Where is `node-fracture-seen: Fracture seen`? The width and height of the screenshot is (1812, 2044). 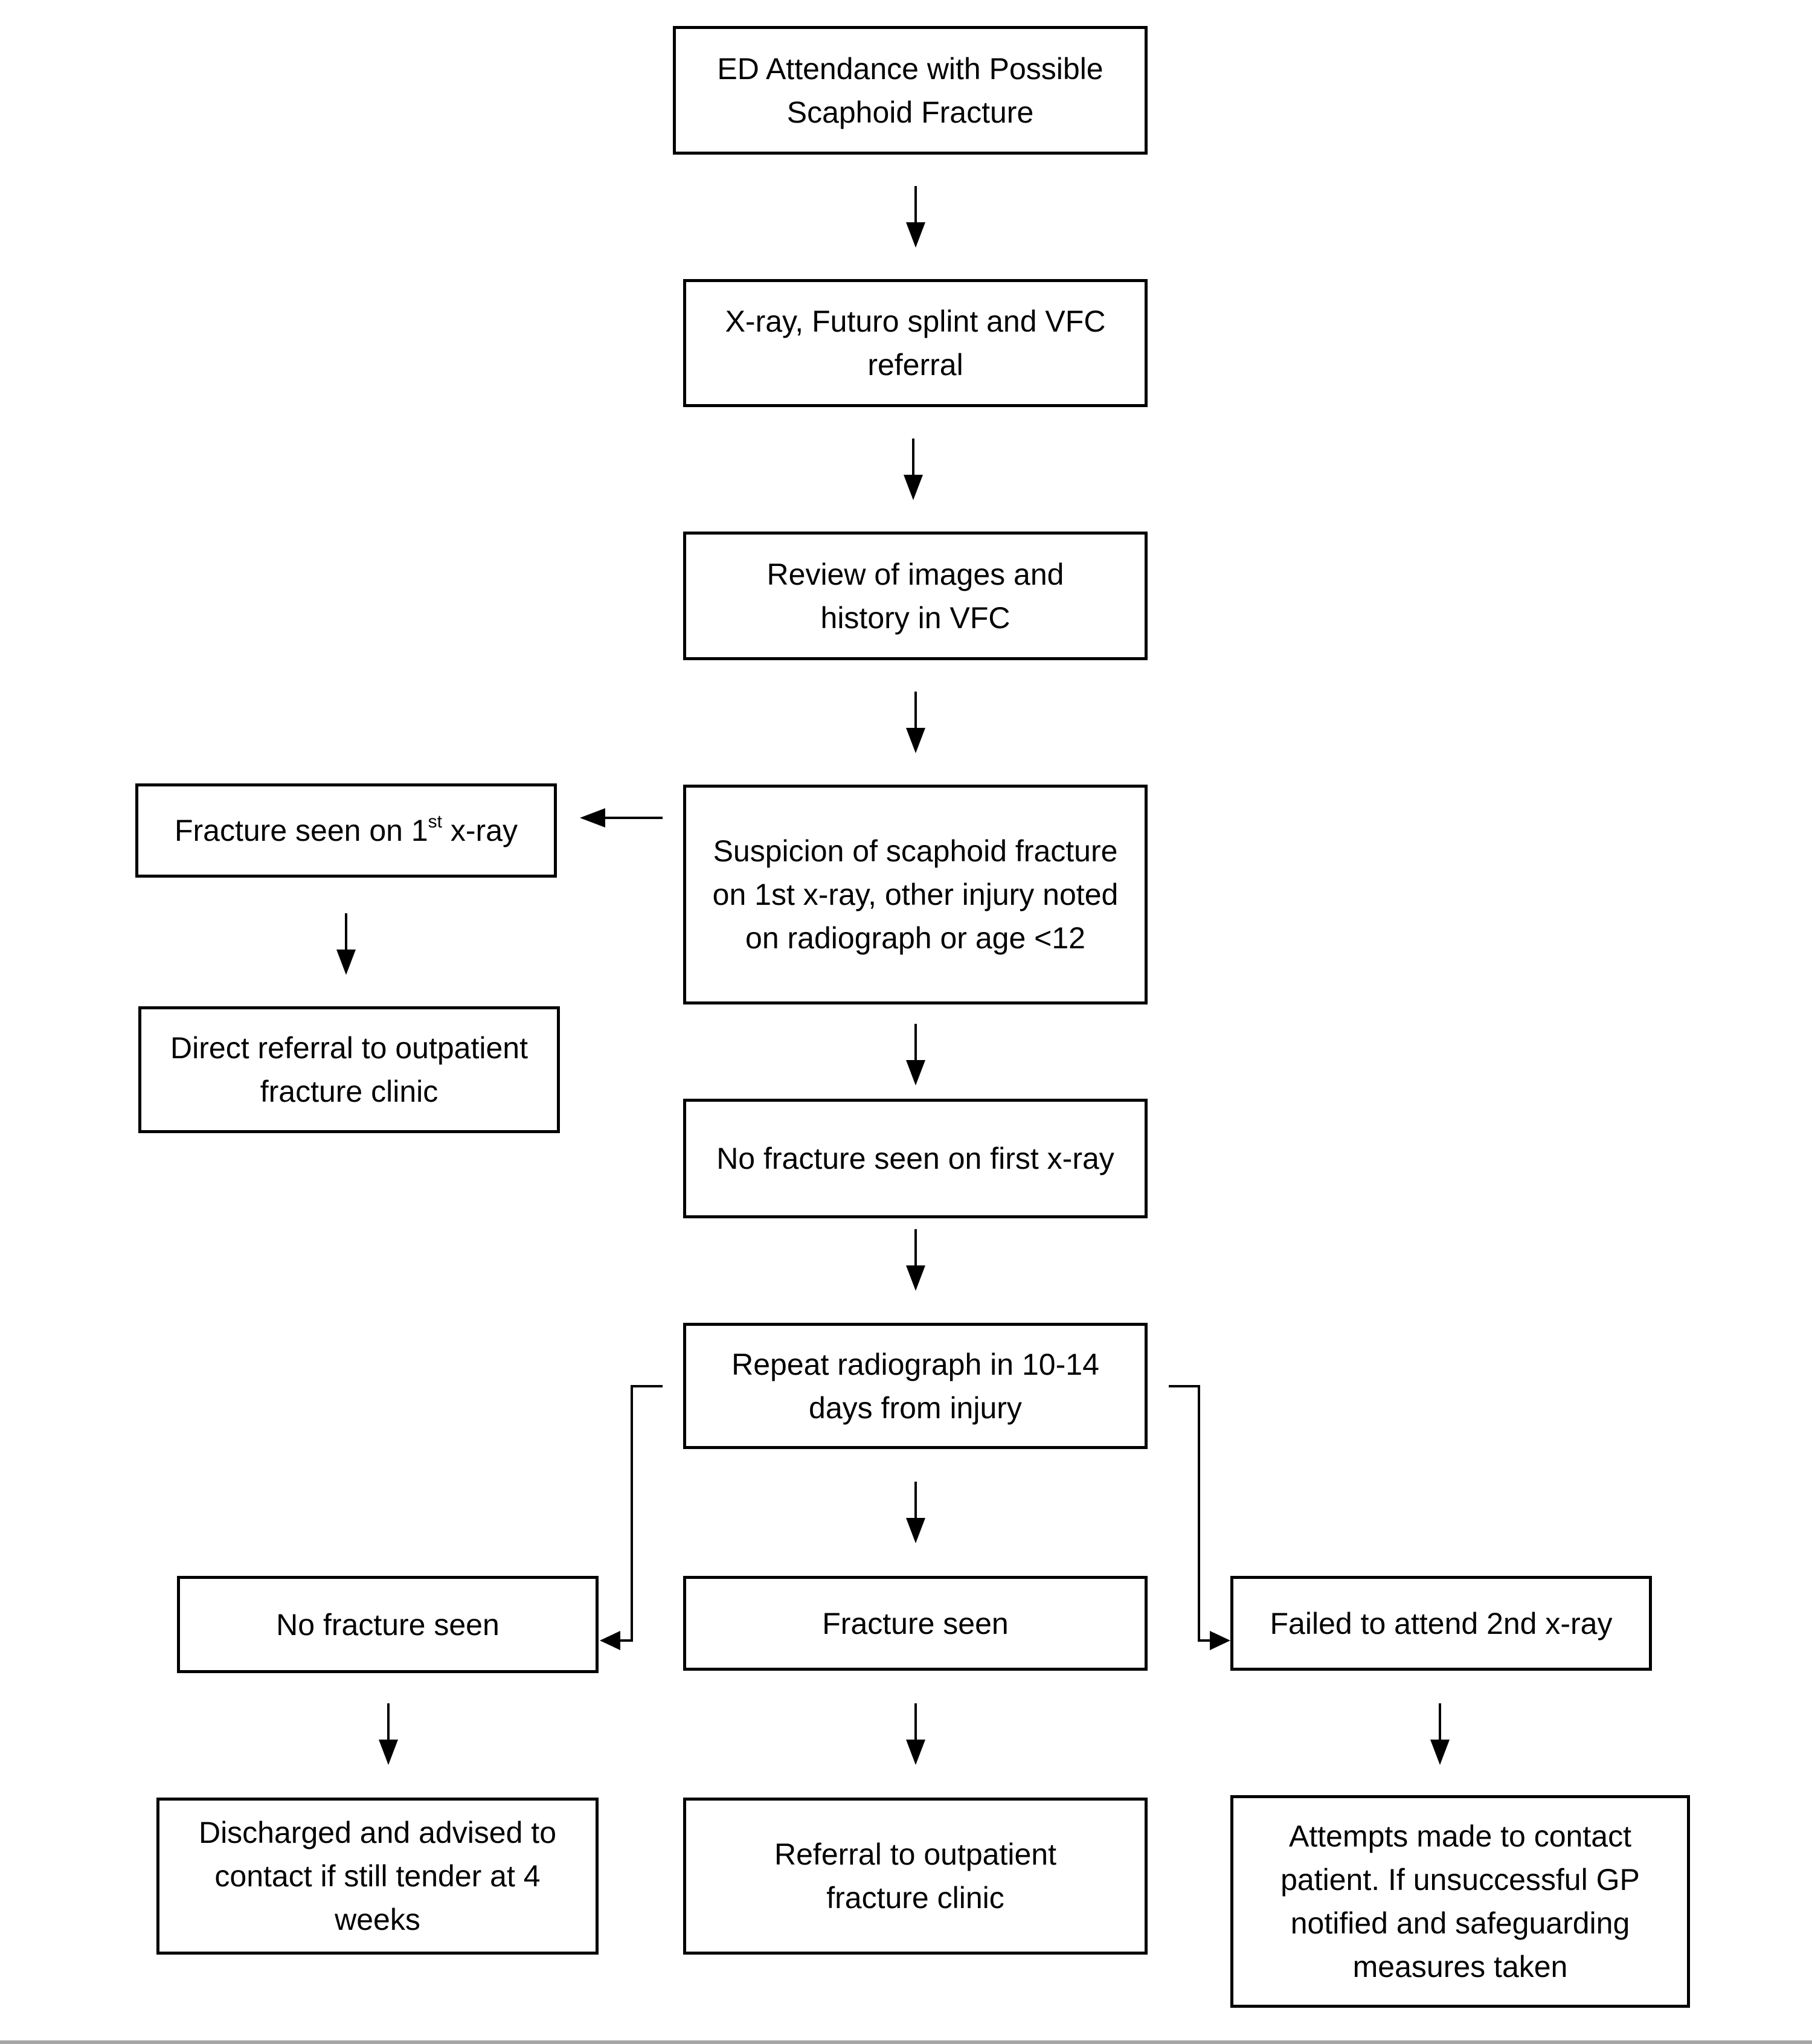 node-fracture-seen: Fracture seen is located at coordinates (915, 1624).